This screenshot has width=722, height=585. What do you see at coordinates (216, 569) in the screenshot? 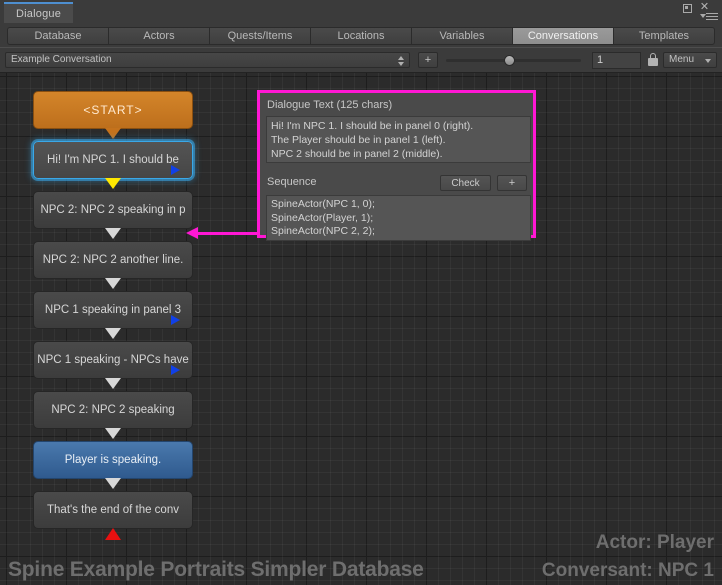
I see `database-name-overlay: Spine Example Portraits Simpler Database` at bounding box center [216, 569].